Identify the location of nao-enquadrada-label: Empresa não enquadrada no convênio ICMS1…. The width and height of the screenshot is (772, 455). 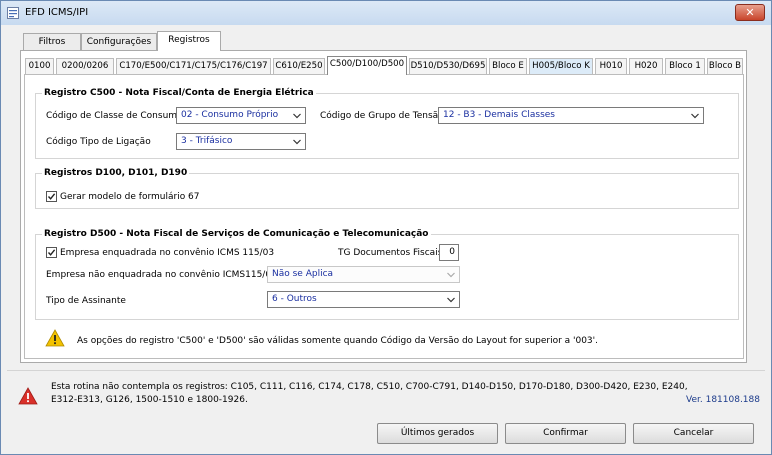
(161, 275).